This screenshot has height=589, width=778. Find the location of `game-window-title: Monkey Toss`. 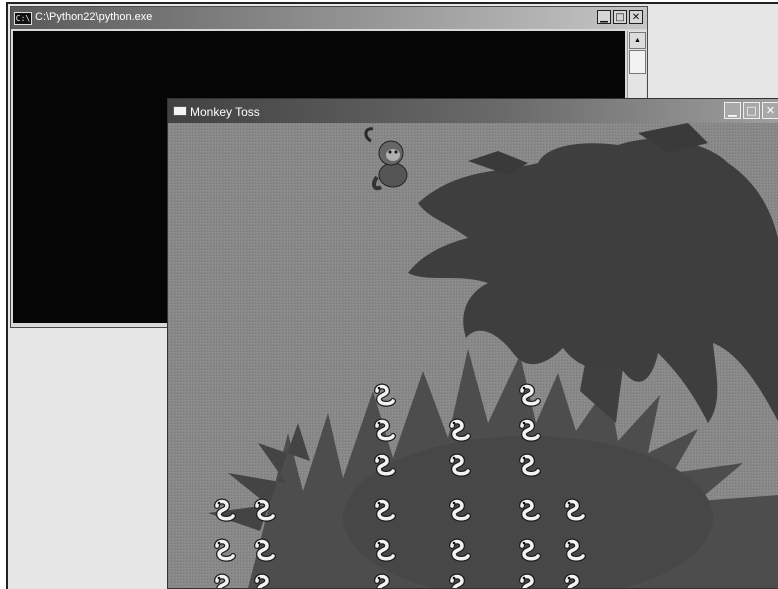

game-window-title: Monkey Toss is located at coordinates (225, 112).